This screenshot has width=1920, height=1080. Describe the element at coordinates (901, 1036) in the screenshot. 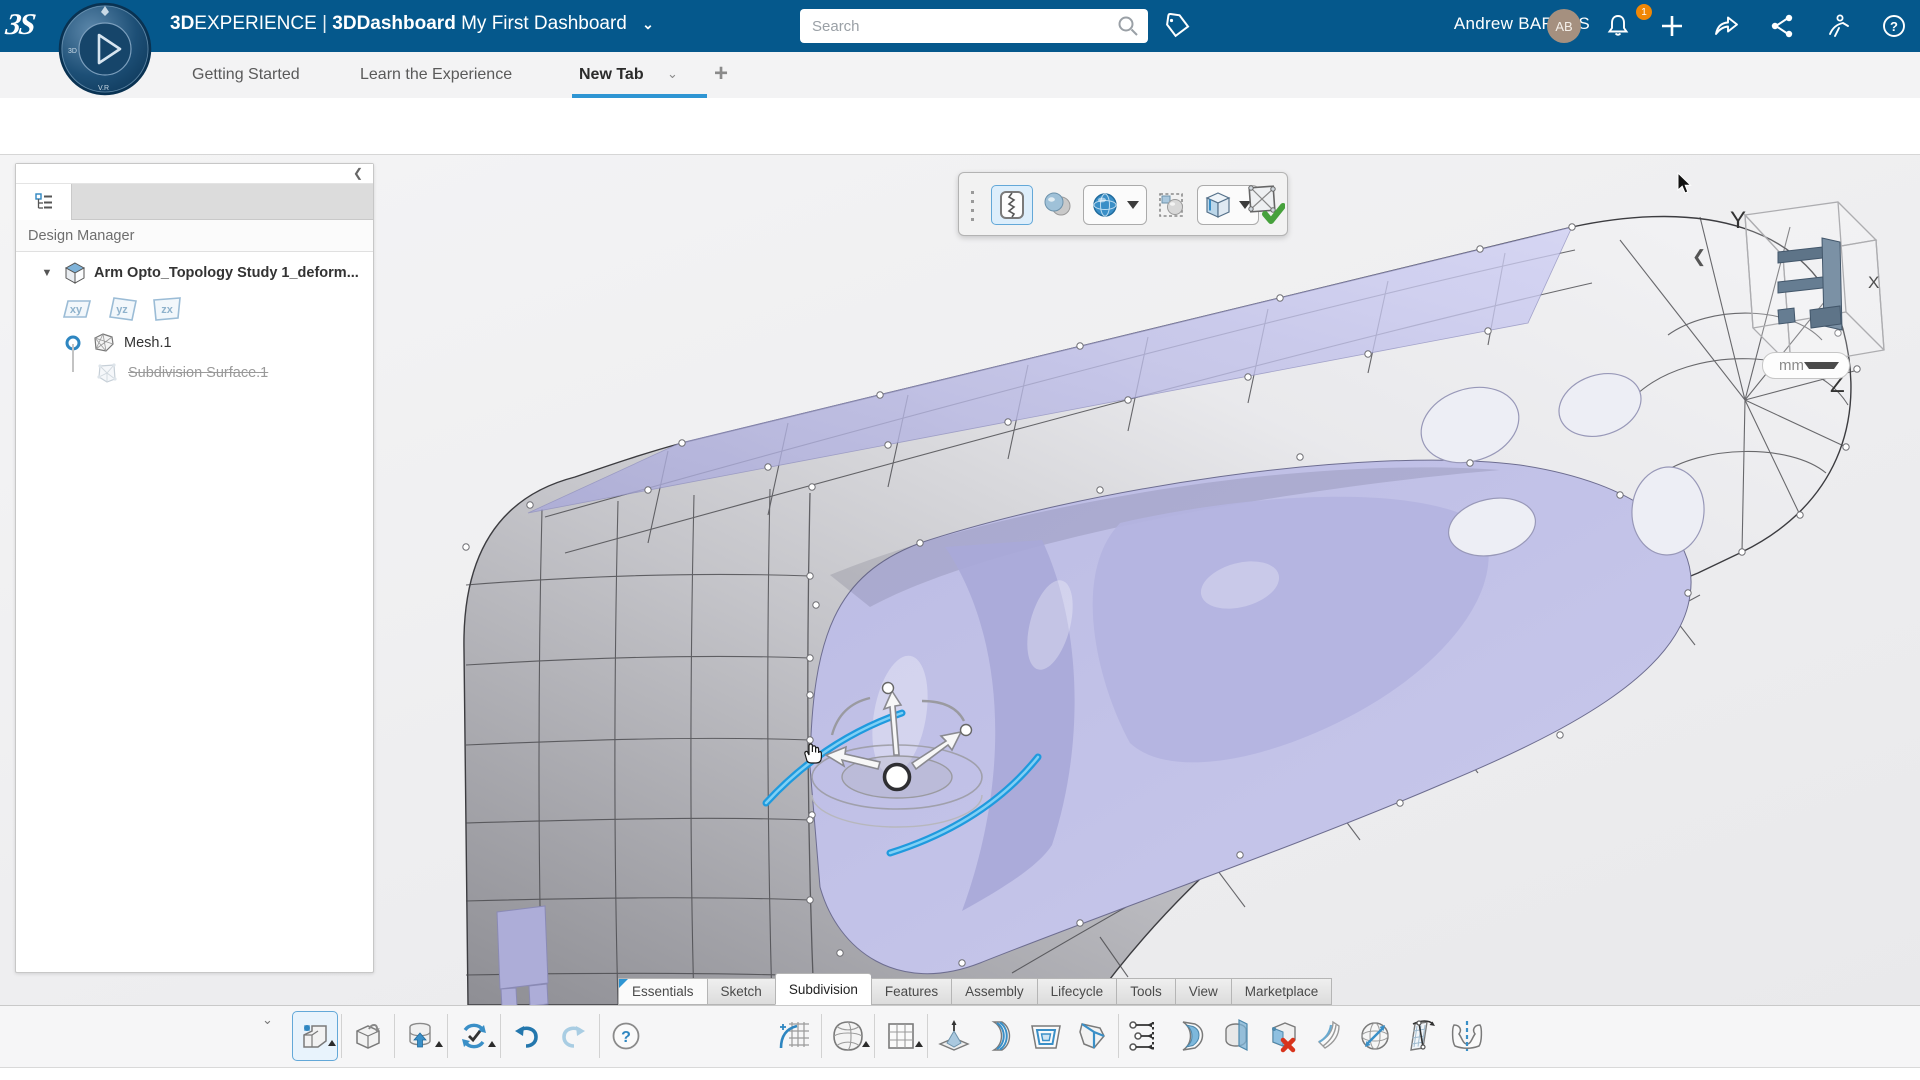

I see `subdivision-plane-button` at that location.